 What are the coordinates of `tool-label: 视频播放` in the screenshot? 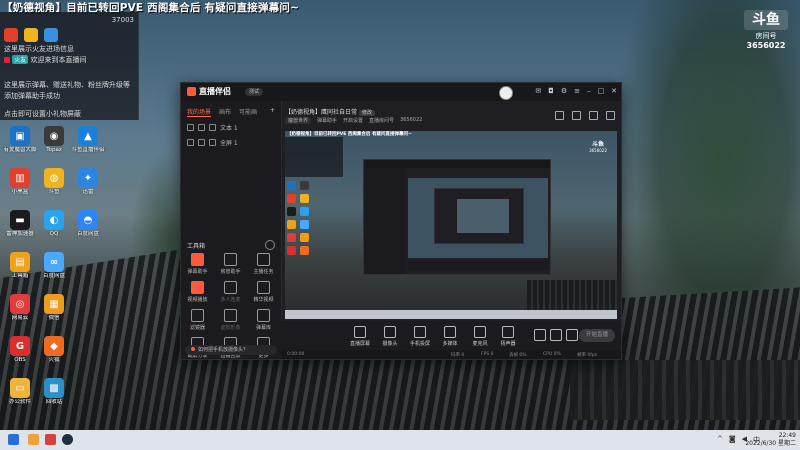 It's located at (197, 300).